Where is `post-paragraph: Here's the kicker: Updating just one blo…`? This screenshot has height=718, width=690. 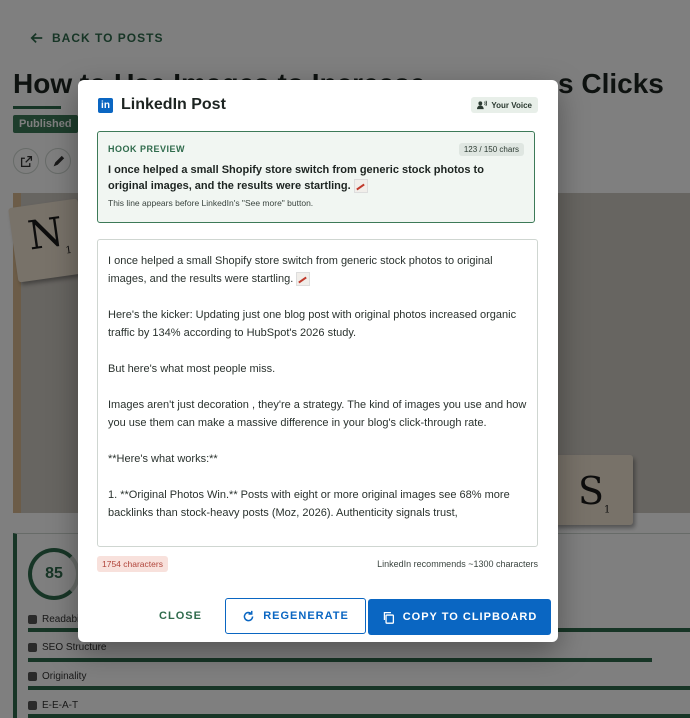 post-paragraph: Here's the kicker: Updating just one blo… is located at coordinates (312, 324).